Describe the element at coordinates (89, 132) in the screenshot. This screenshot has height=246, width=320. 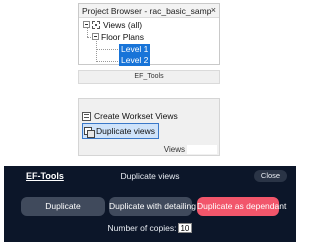
I see `duplicate-icon` at that location.